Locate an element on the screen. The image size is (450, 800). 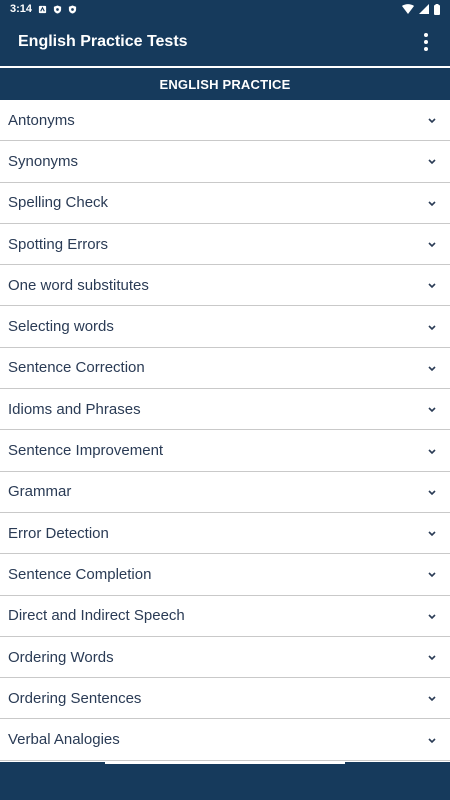
list-item-label: Verbal Analogies is located at coordinates (64, 740).